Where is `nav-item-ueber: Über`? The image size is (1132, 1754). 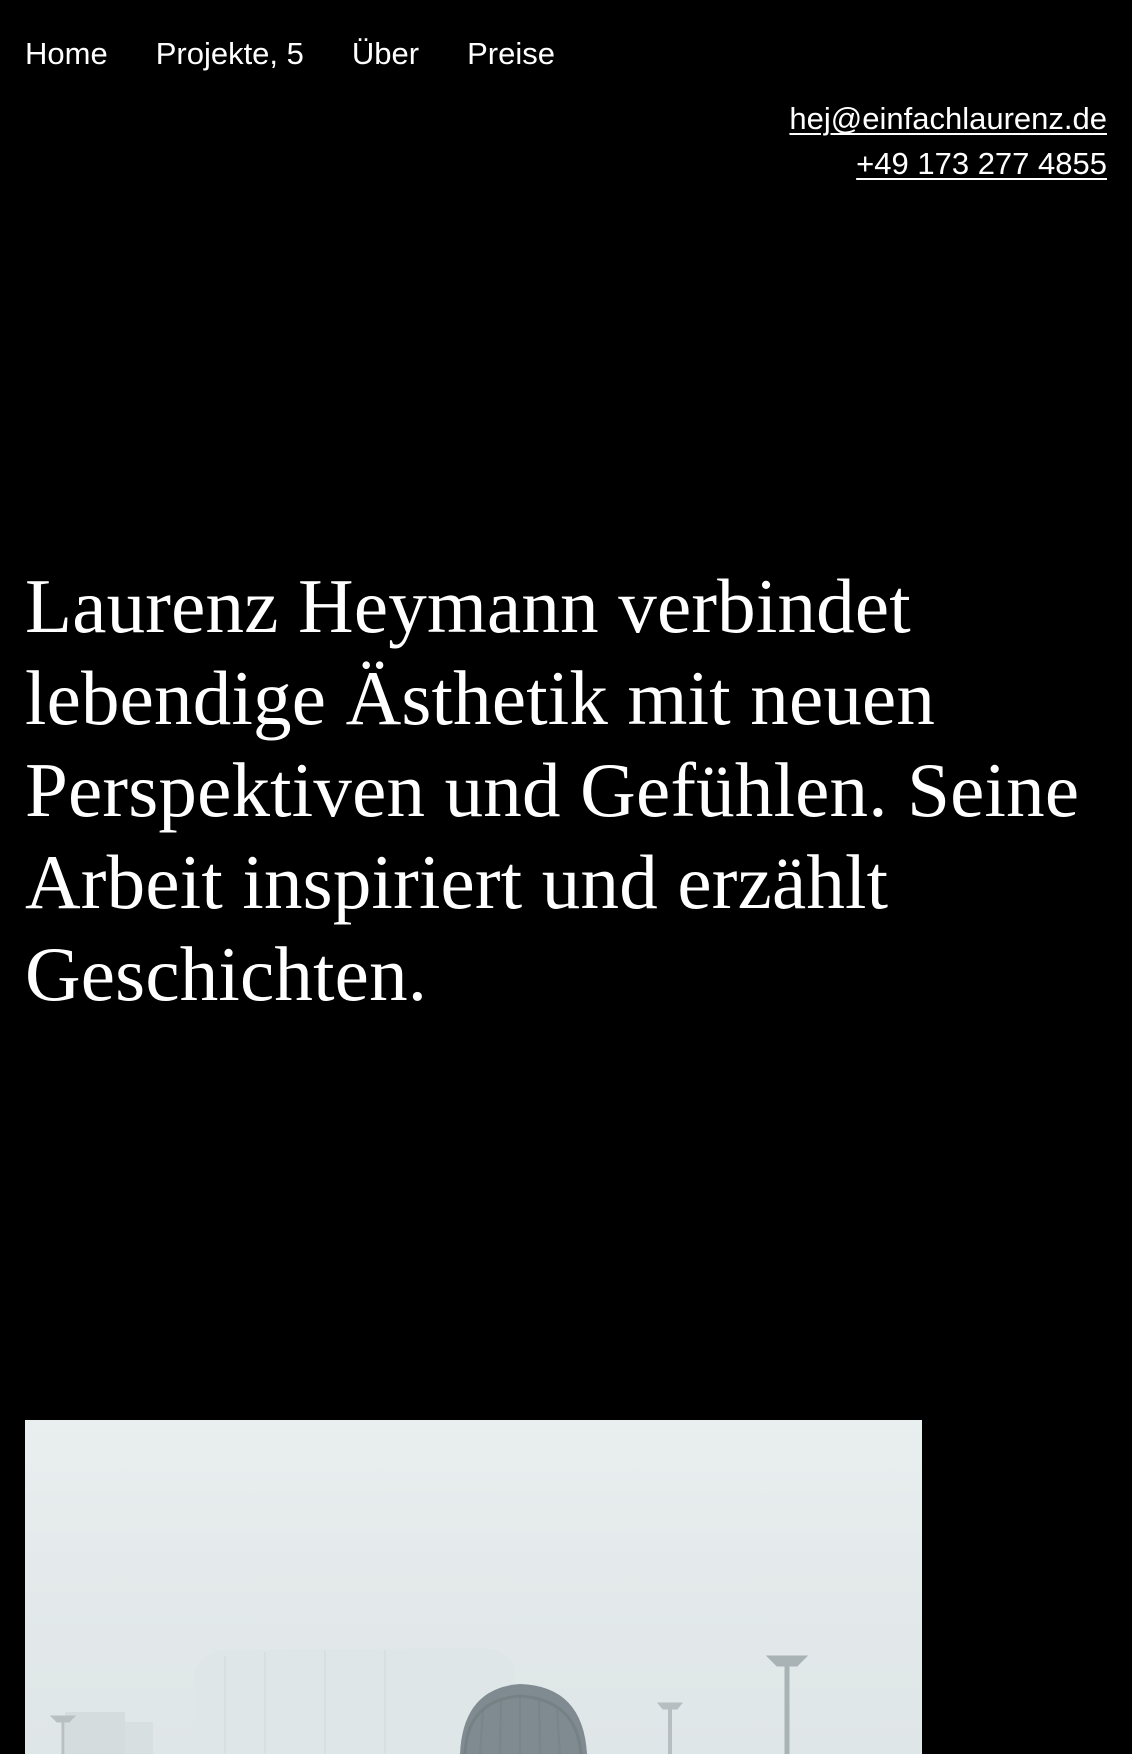 nav-item-ueber: Über is located at coordinates (385, 54).